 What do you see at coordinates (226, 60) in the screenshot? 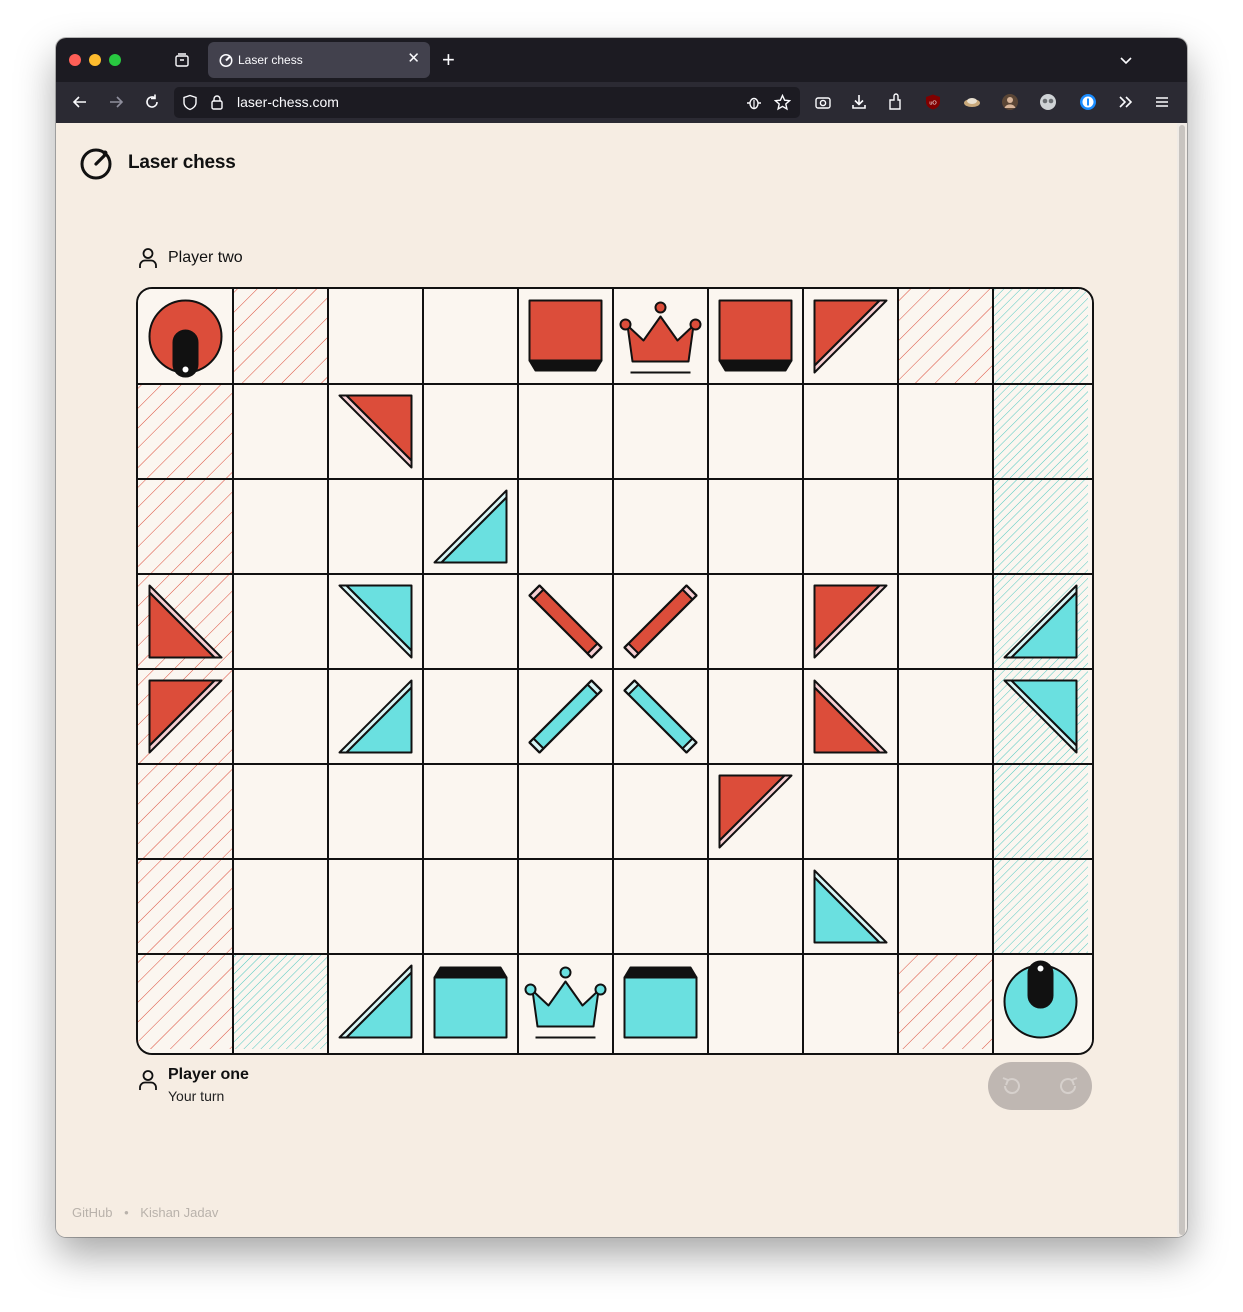
I see `laser-chess-favicon-icon` at bounding box center [226, 60].